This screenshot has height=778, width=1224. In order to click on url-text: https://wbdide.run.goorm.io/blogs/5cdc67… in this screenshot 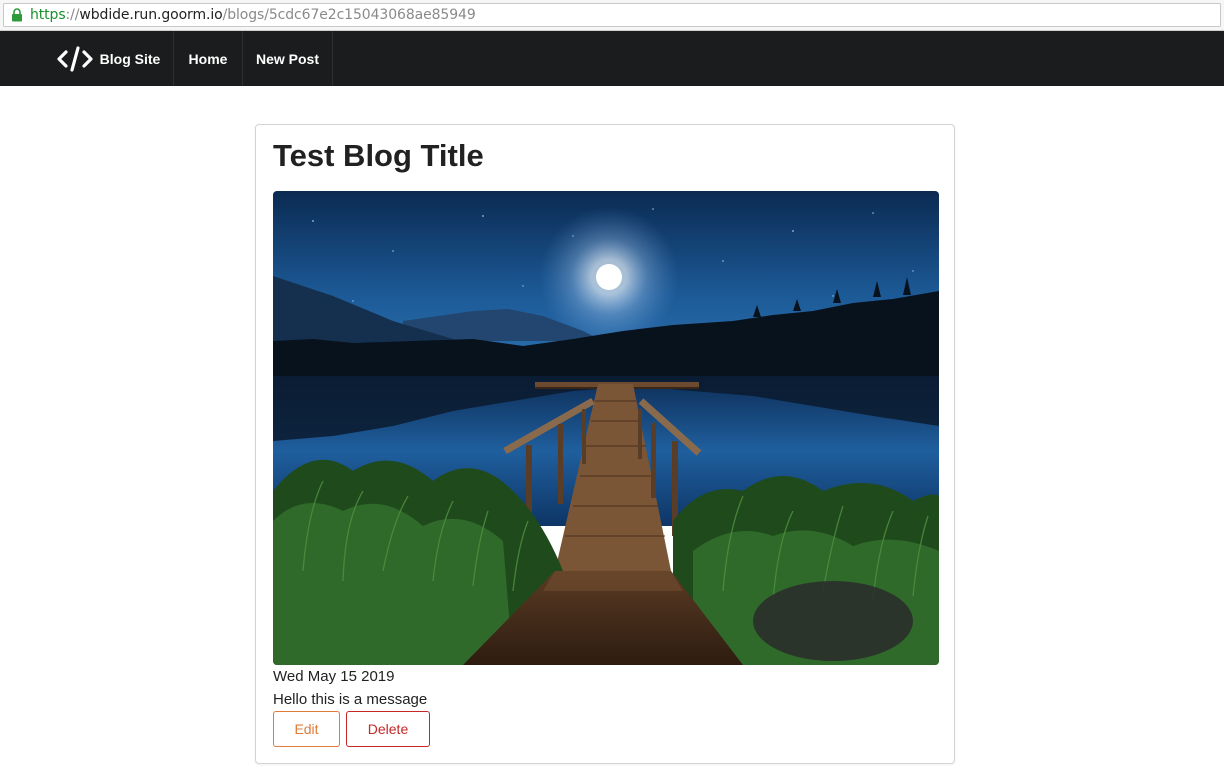, I will do `click(253, 15)`.